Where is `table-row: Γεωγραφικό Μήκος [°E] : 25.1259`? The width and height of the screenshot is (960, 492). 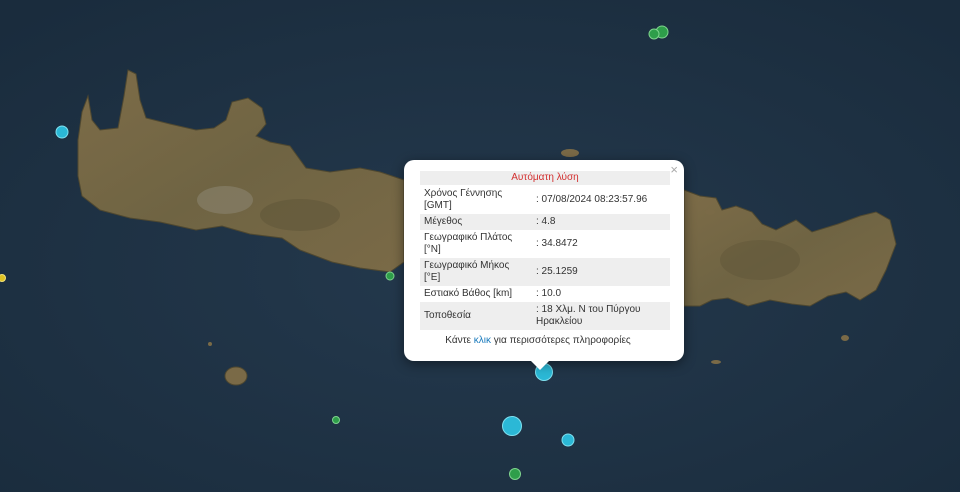 table-row: Γεωγραφικό Μήκος [°E] : 25.1259 is located at coordinates (545, 272).